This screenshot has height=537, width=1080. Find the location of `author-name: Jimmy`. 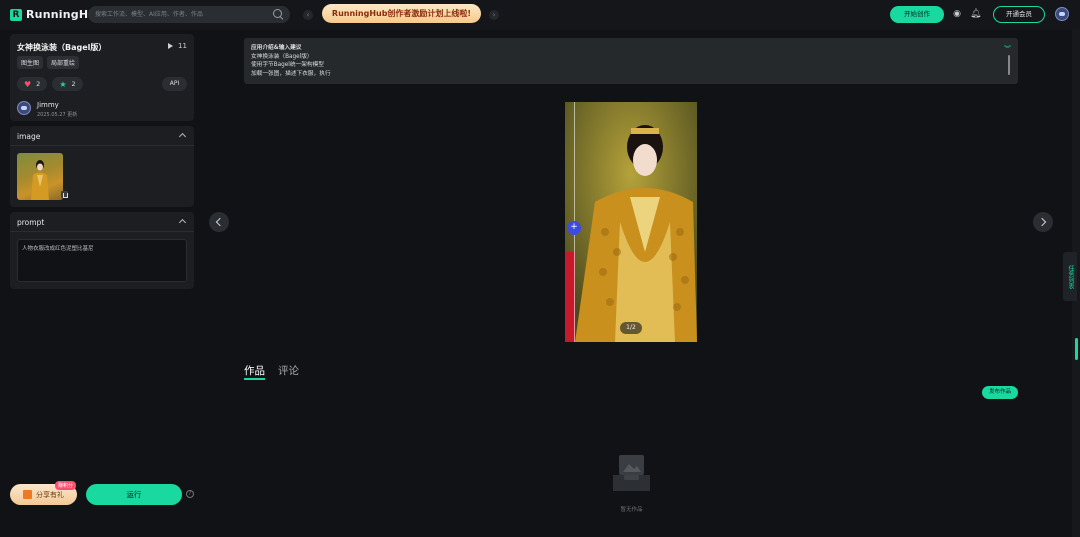

author-name: Jimmy is located at coordinates (48, 105).